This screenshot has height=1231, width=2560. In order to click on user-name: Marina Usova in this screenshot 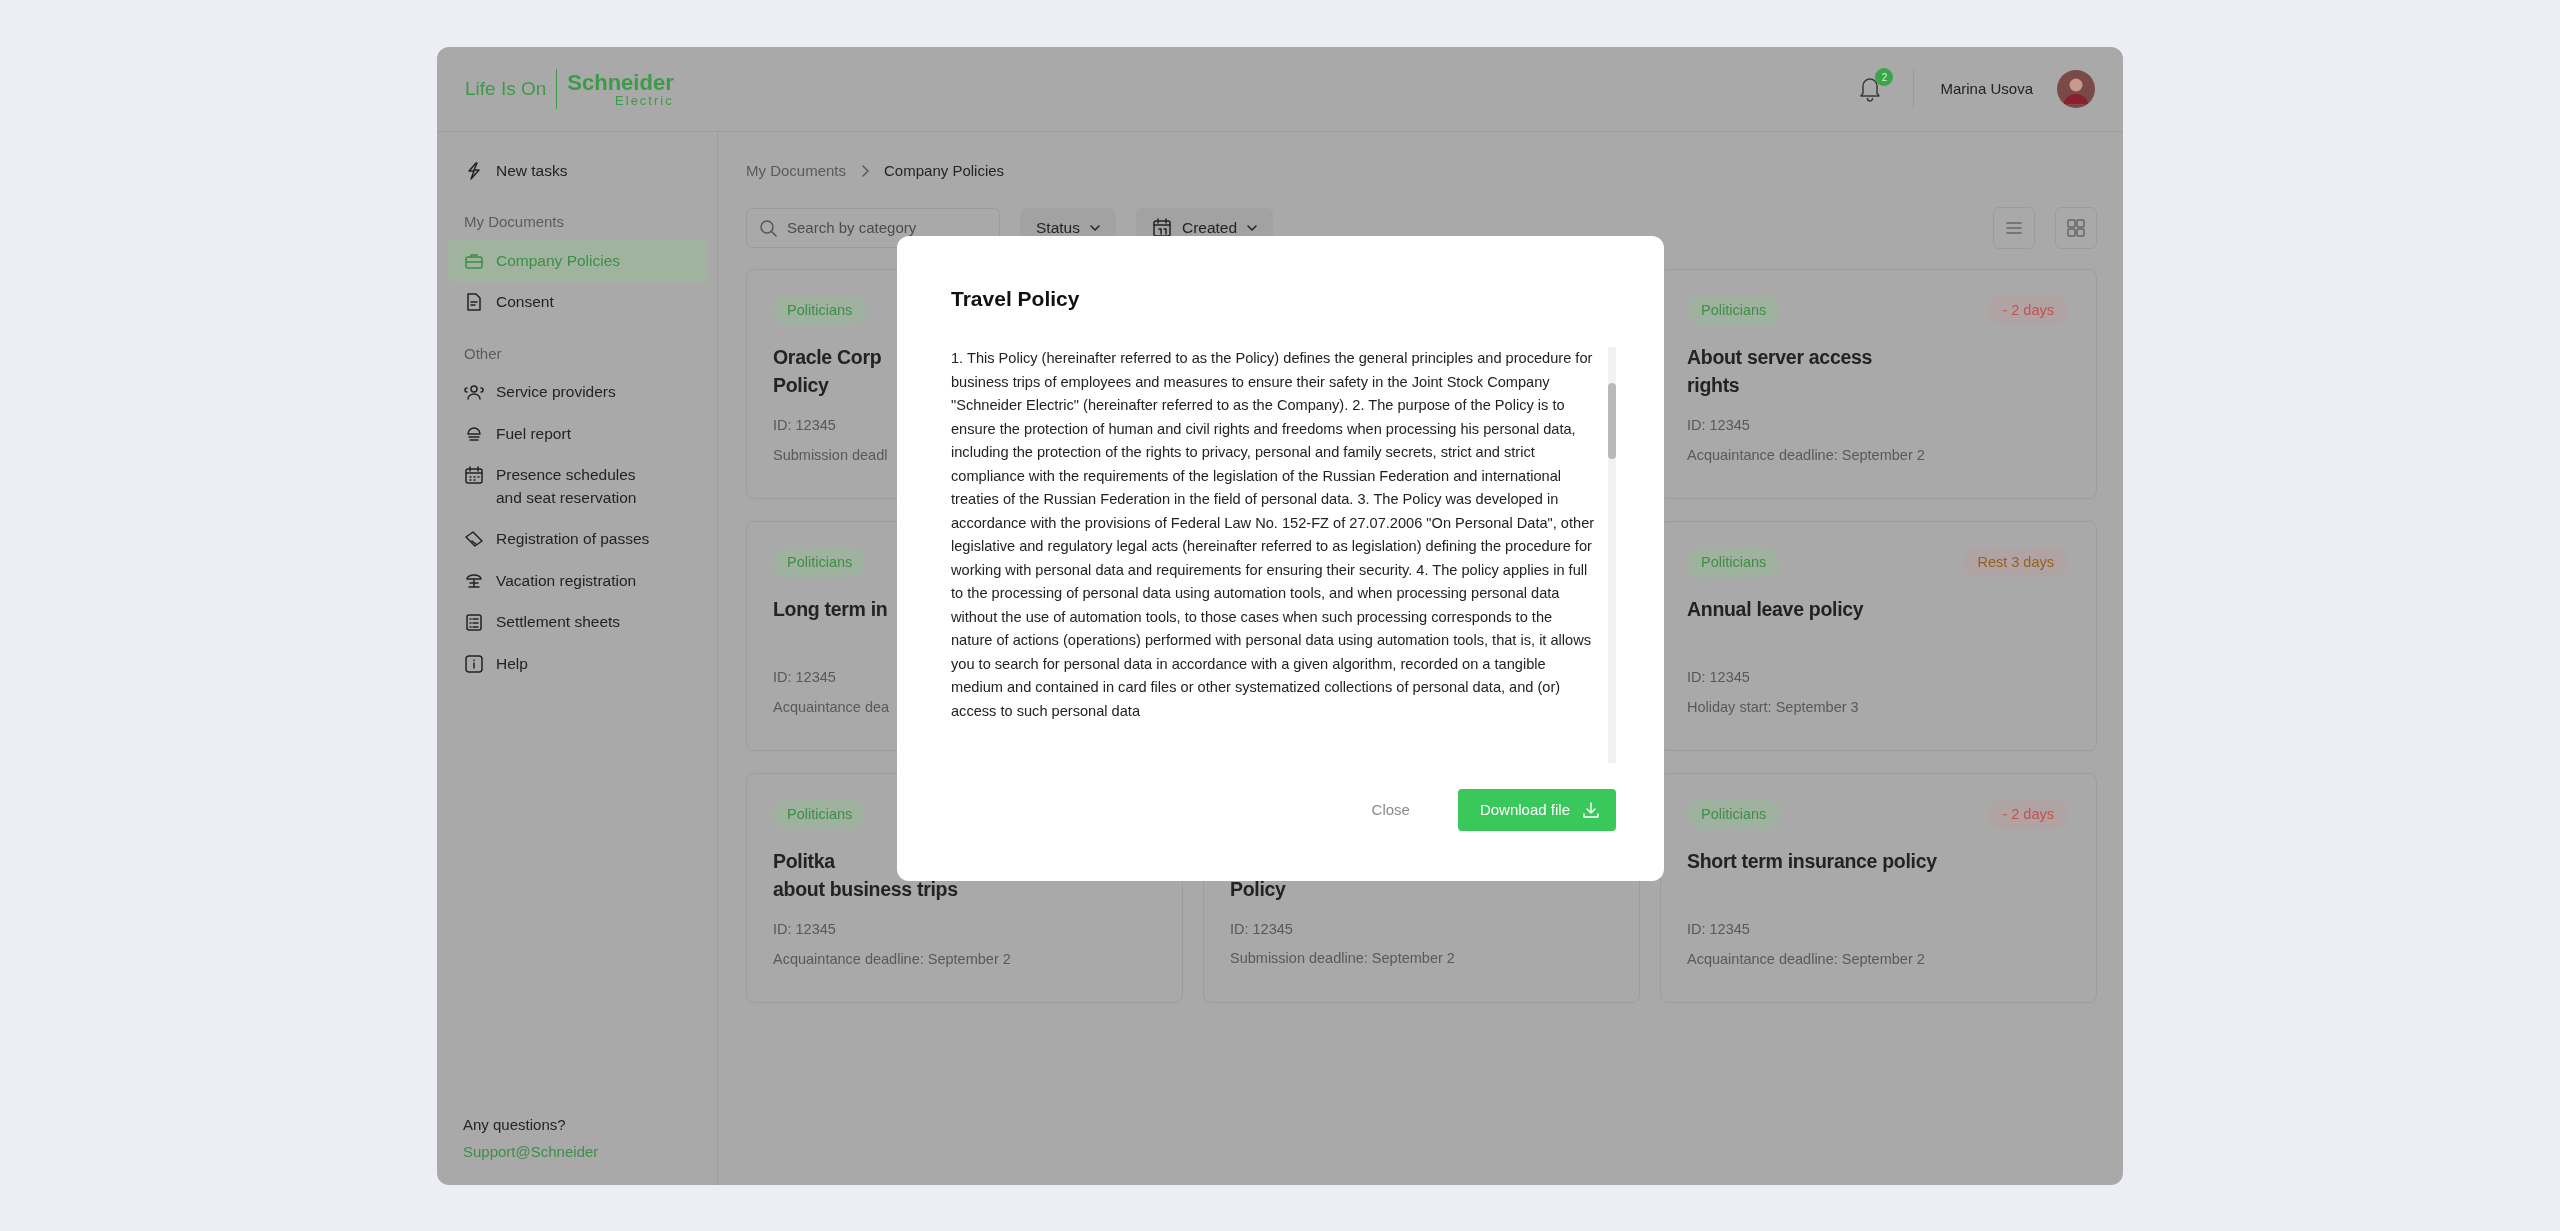, I will do `click(1986, 88)`.